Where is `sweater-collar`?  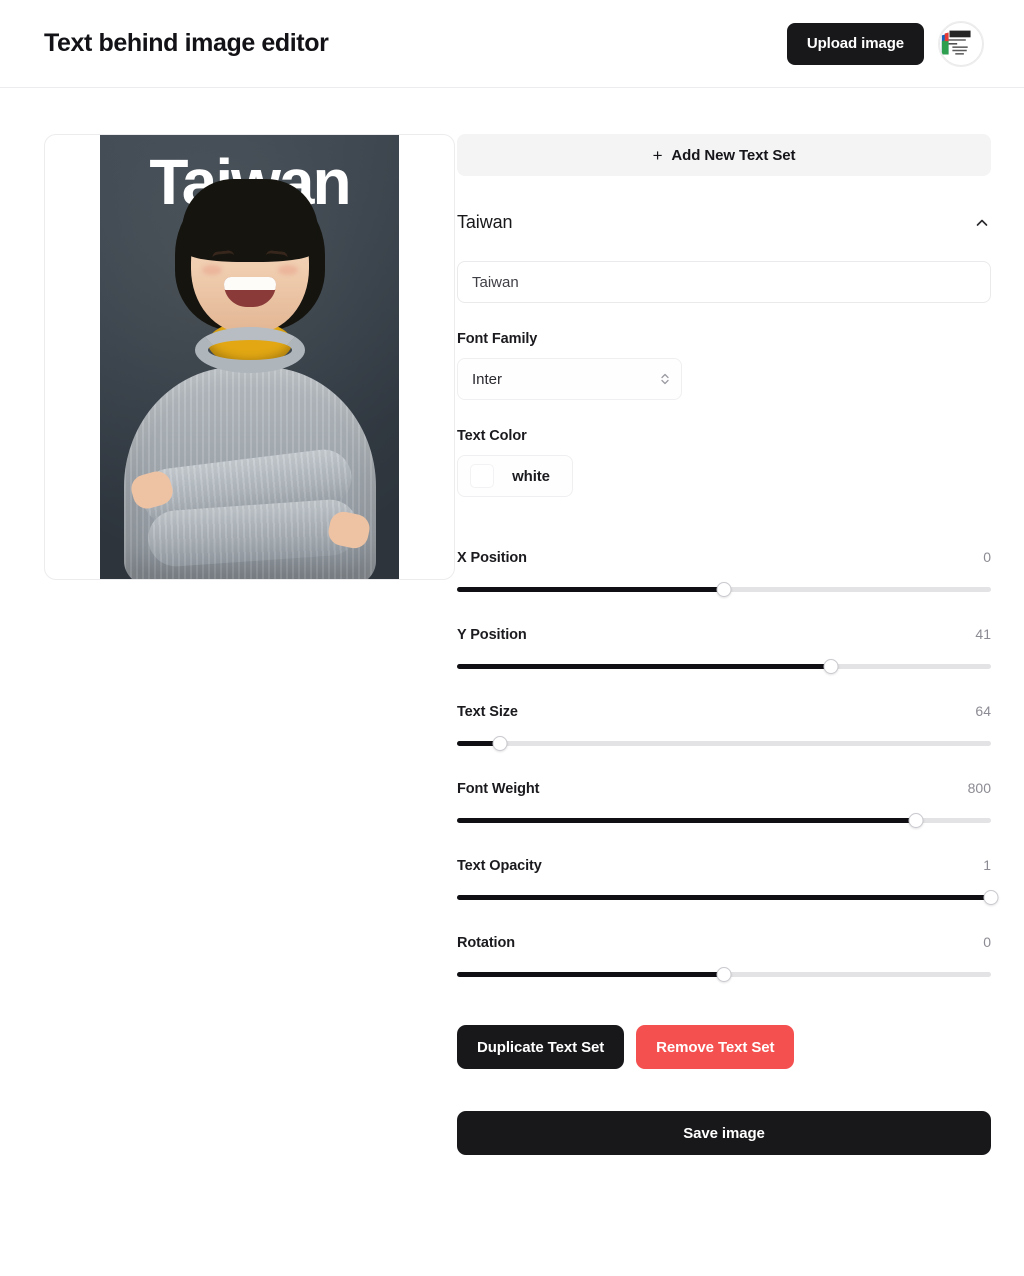
sweater-collar is located at coordinates (249, 350).